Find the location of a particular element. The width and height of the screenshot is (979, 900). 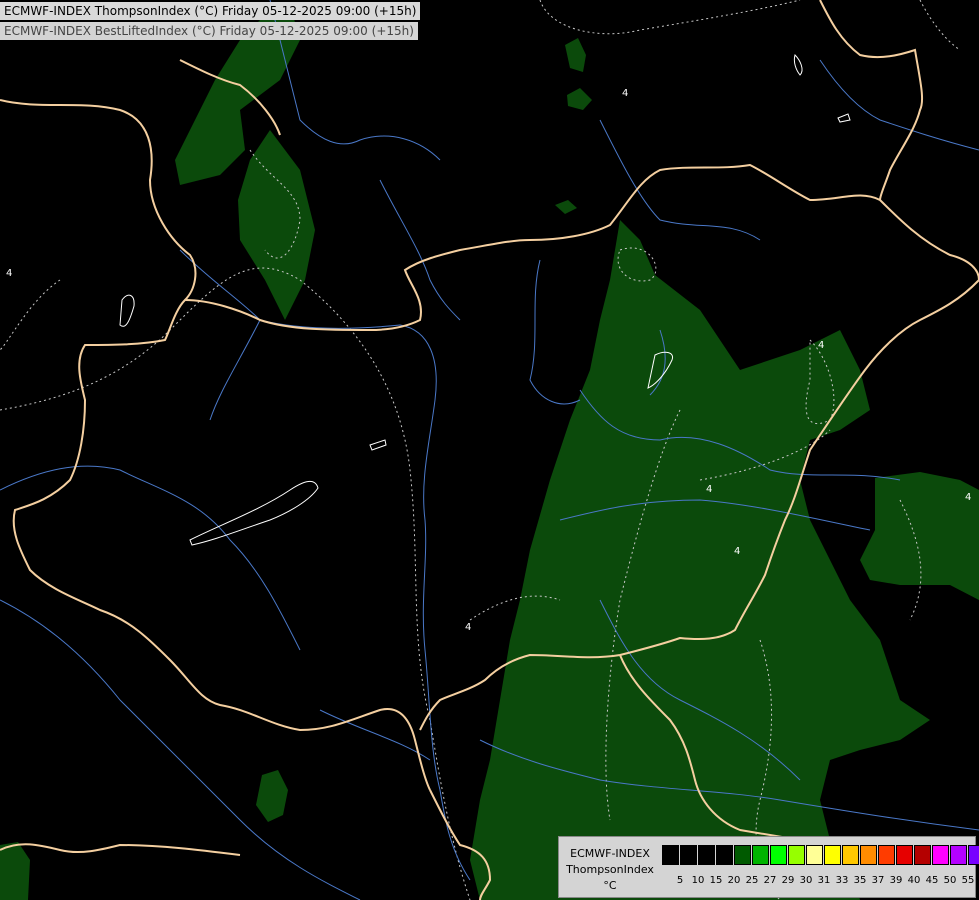

legend-tick-label: 5 is located at coordinates (680, 880).